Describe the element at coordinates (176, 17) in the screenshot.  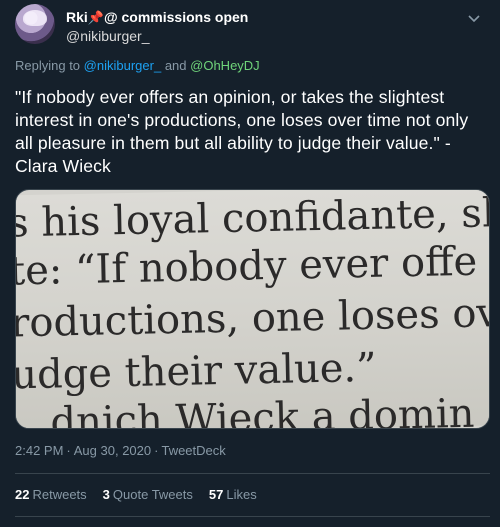
I see `display-name-badge: @ commissions open` at that location.